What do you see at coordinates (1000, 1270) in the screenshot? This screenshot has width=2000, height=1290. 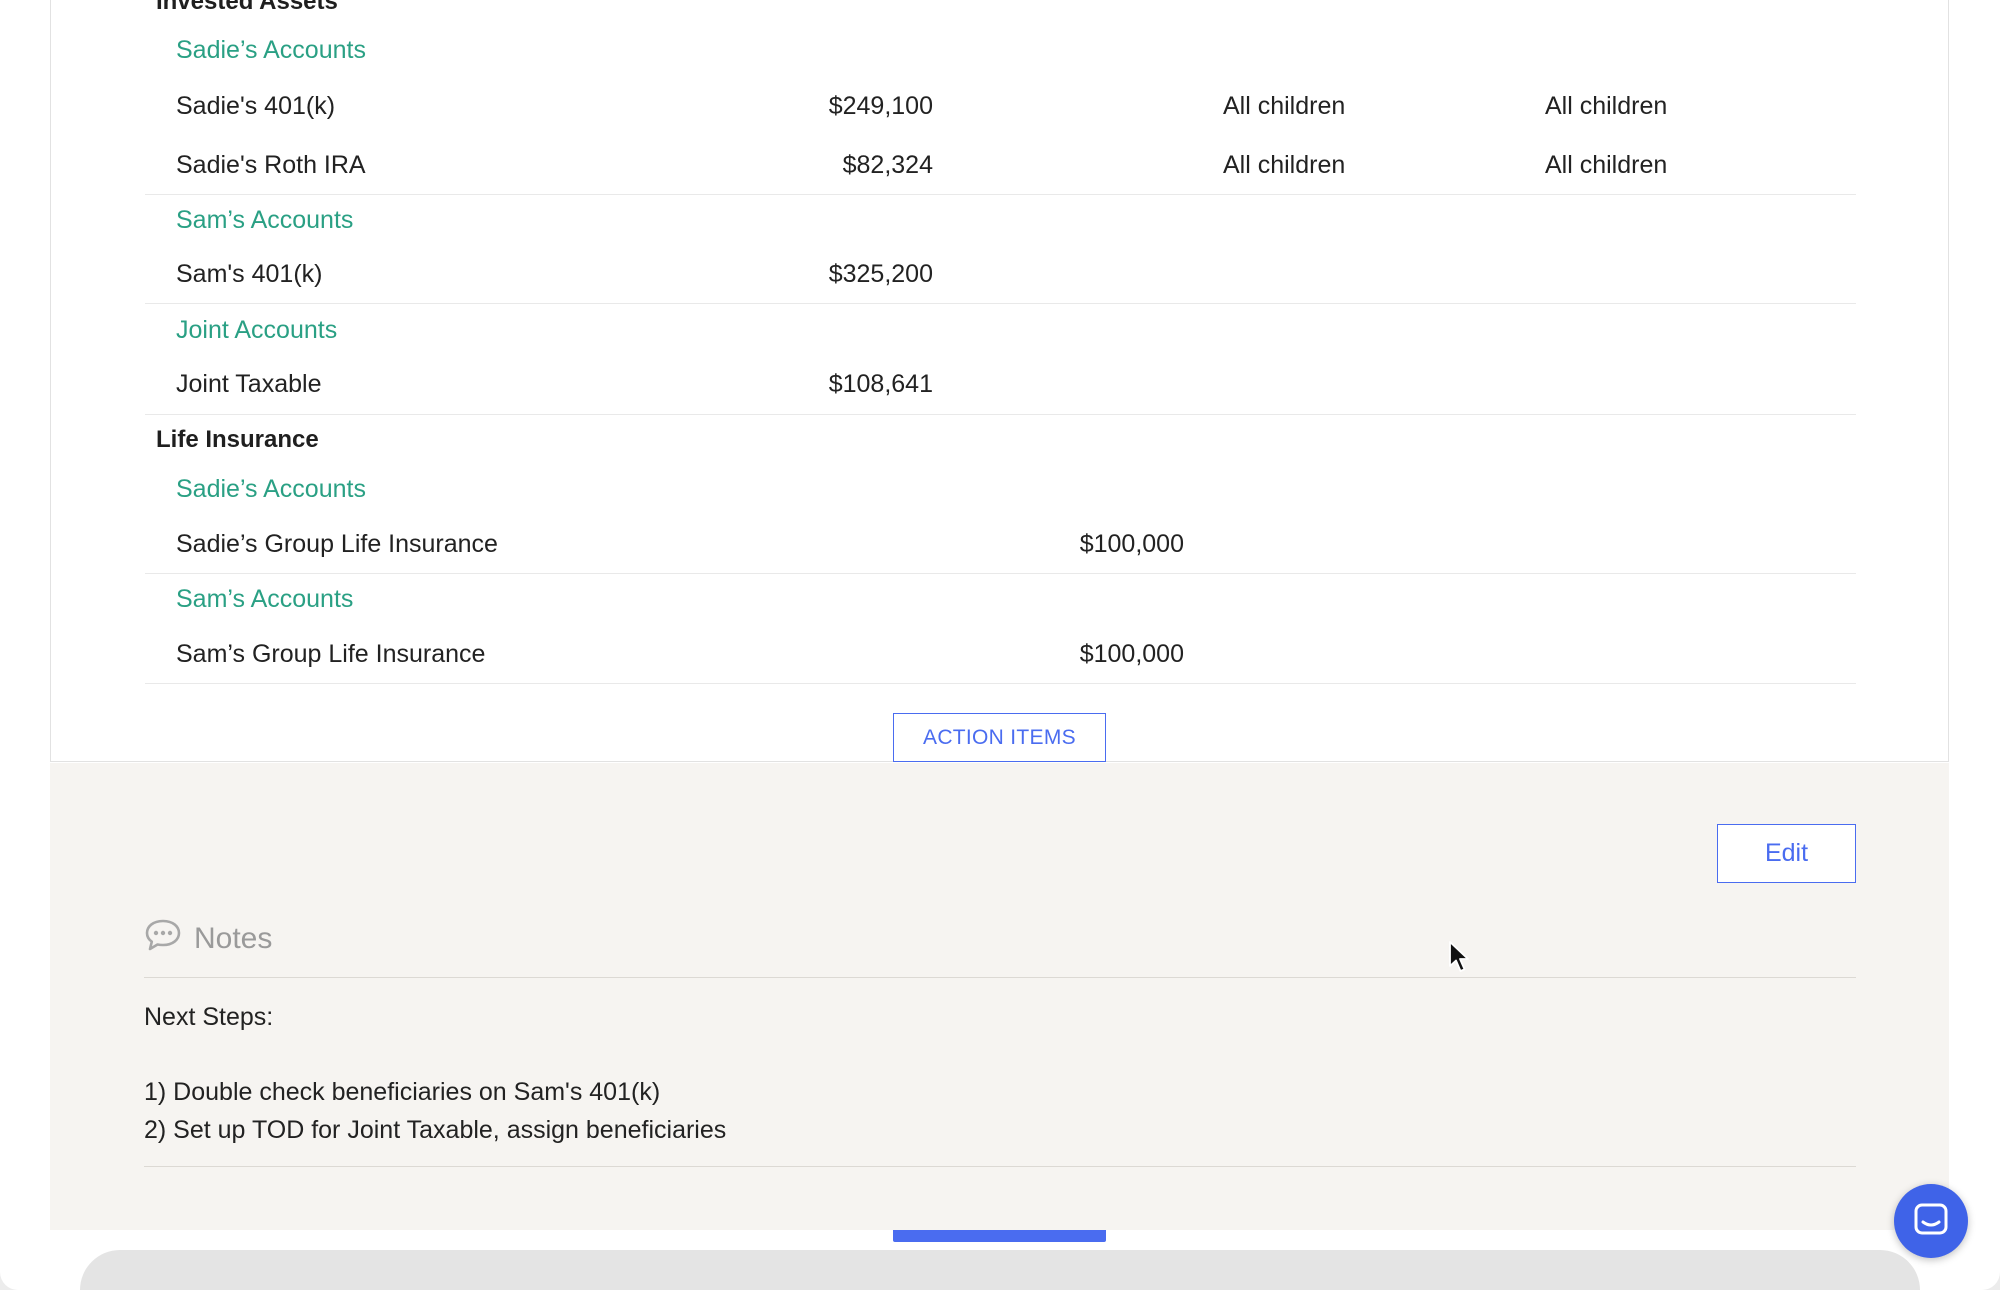 I see `page-base` at bounding box center [1000, 1270].